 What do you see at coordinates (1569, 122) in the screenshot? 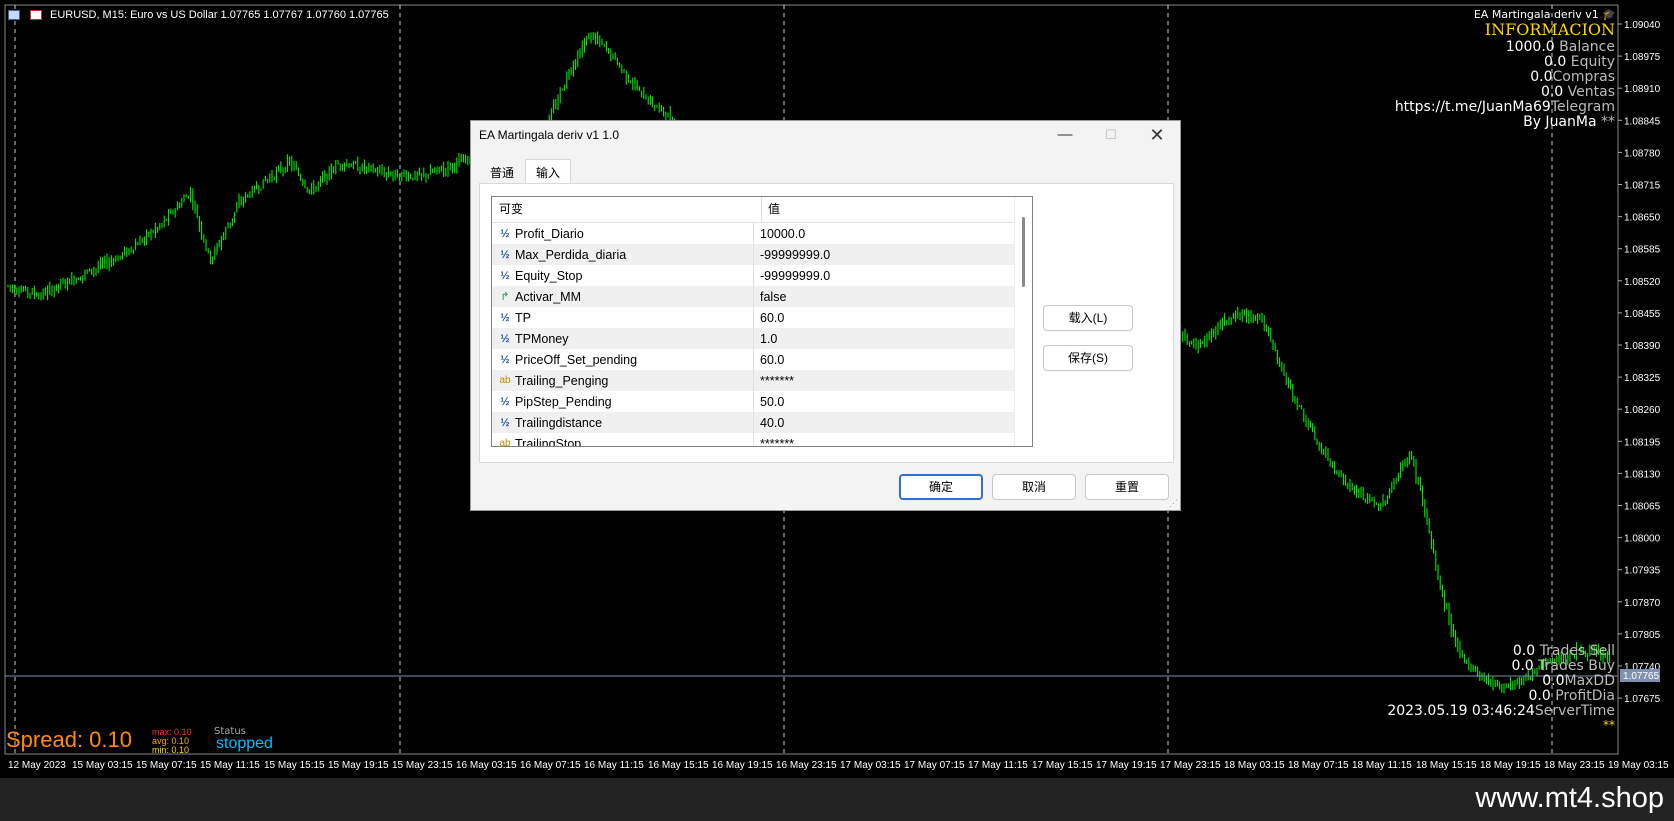
I see `author-line: By JuanMa **` at bounding box center [1569, 122].